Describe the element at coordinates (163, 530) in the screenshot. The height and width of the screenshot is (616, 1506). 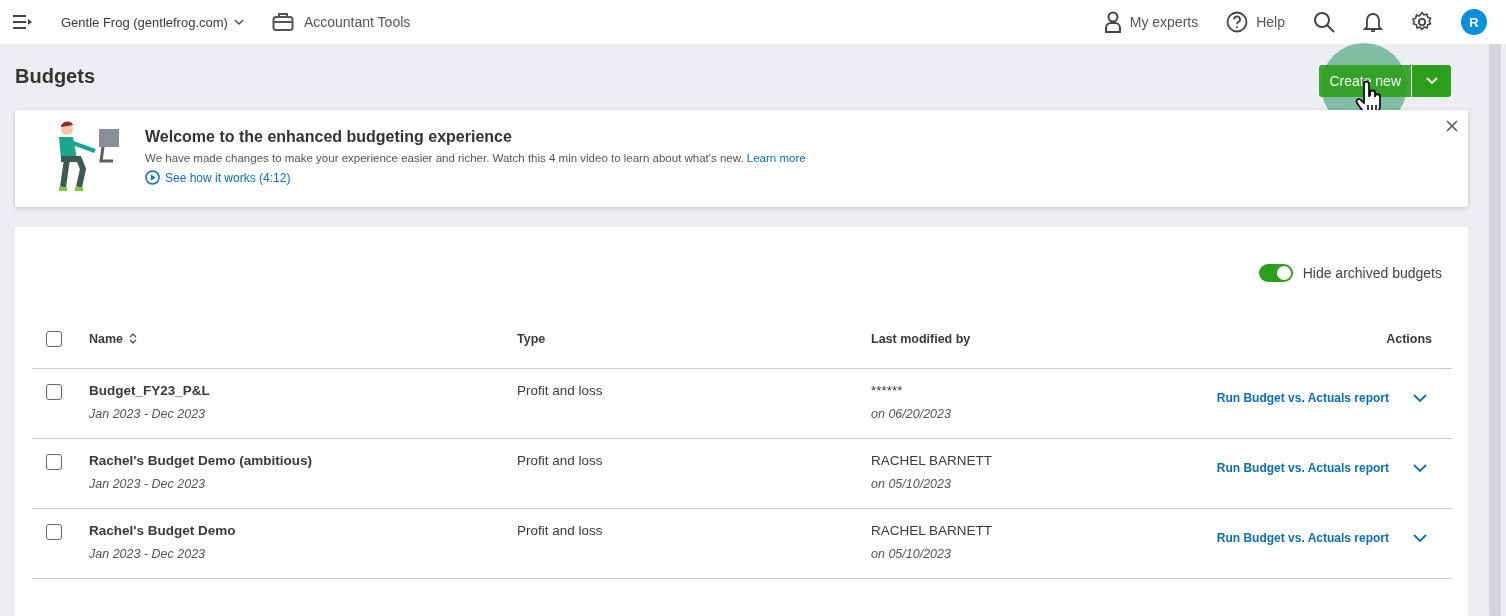
I see `budget-name: Rachel's Budget Demo` at that location.